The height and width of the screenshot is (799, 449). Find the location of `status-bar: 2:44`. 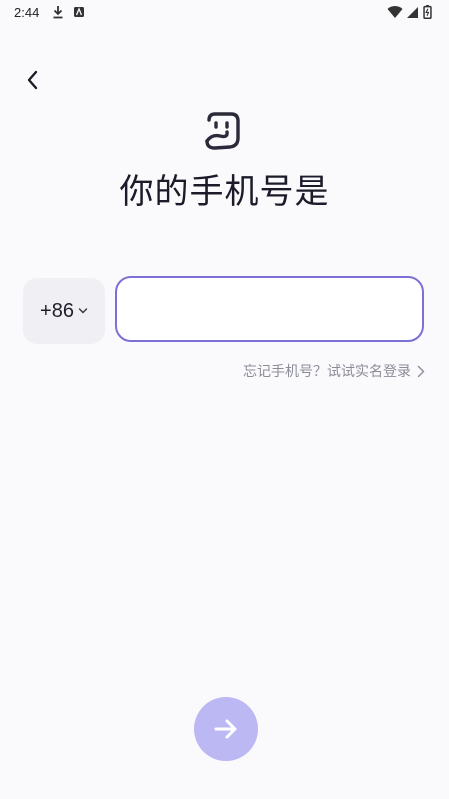

status-bar: 2:44 is located at coordinates (224, 13).